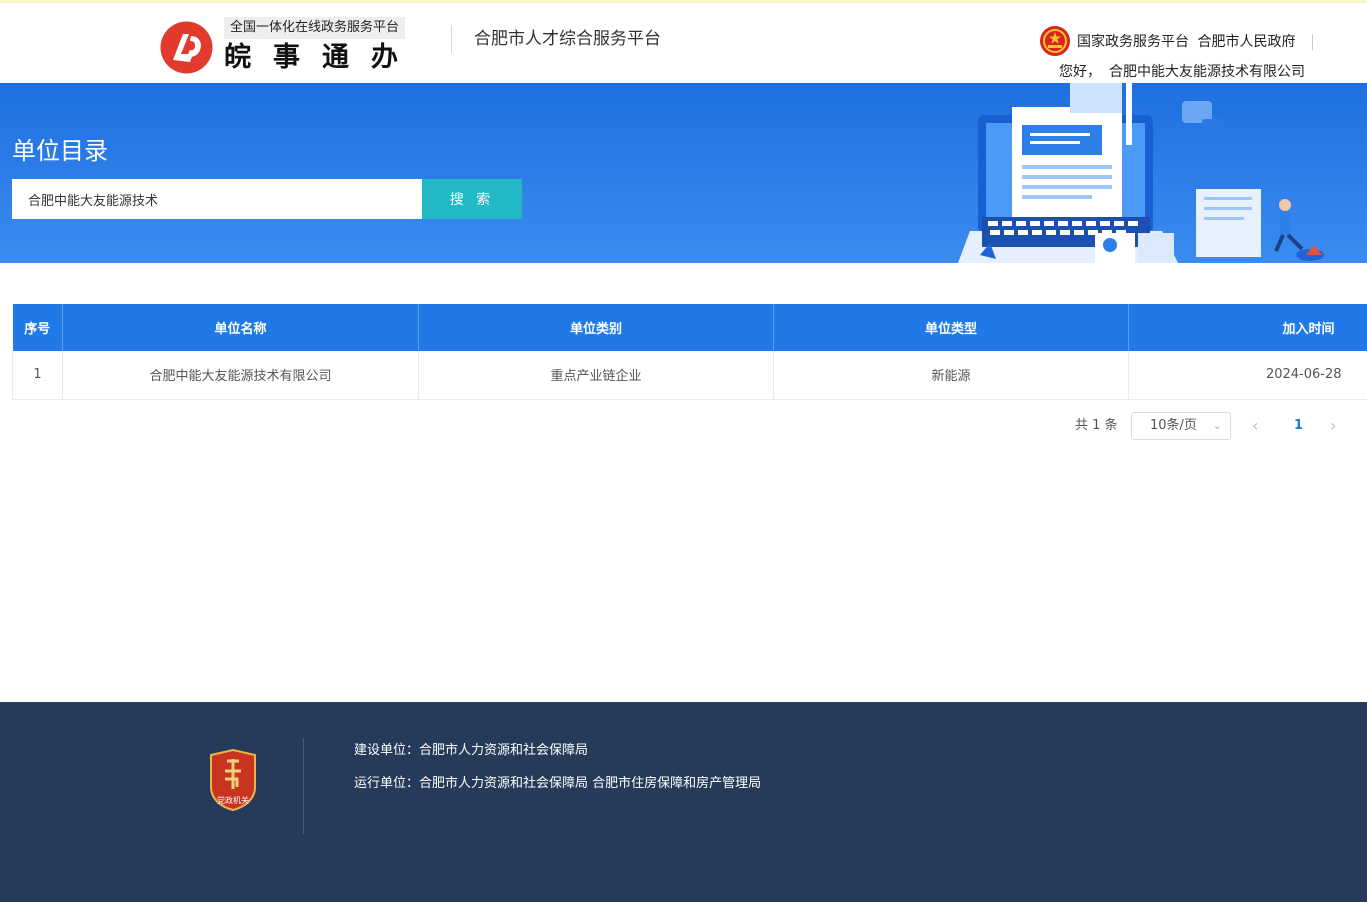 This screenshot has height=902, width=1367. What do you see at coordinates (186, 47) in the screenshot?
I see `wanshitongban-logo-icon` at bounding box center [186, 47].